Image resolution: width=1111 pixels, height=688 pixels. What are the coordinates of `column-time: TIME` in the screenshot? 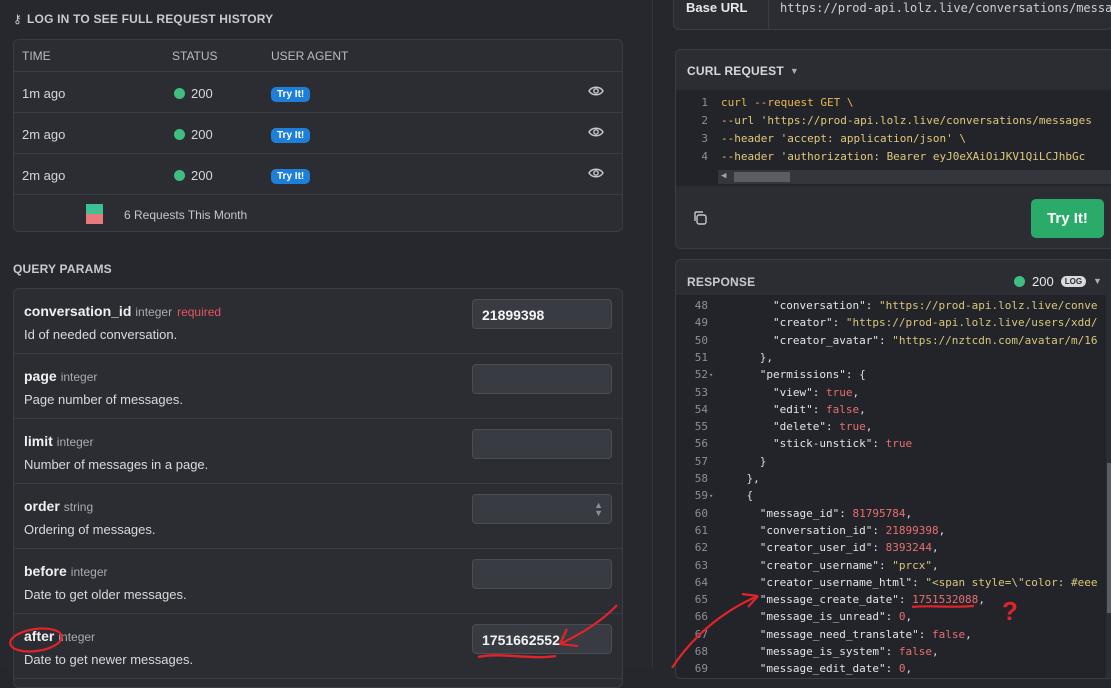 It's located at (36, 56).